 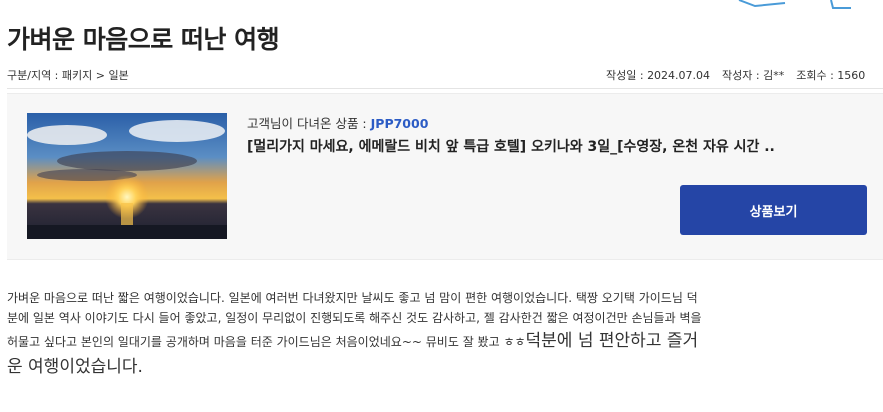 What do you see at coordinates (774, 75) in the screenshot?
I see `post-author: 김**` at bounding box center [774, 75].